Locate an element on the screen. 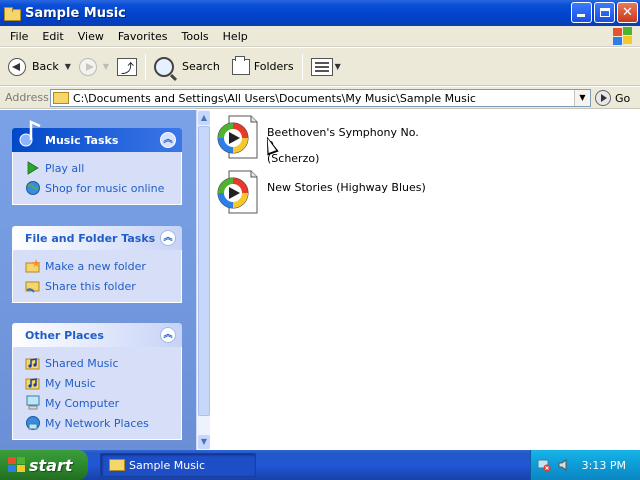  menu-tools: Tools is located at coordinates (195, 36).